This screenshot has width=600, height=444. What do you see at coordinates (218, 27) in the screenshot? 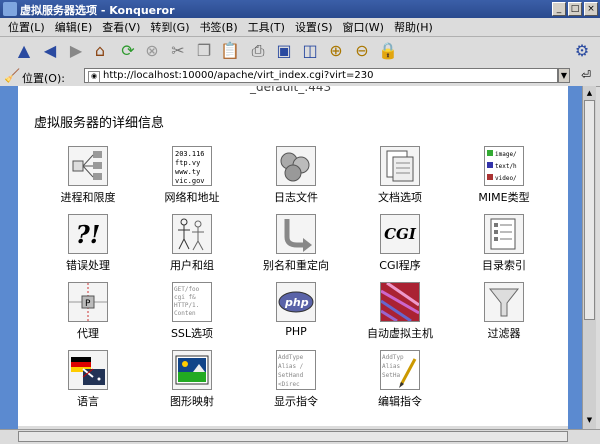
I see `menu-bookmarks: 书签(B)` at bounding box center [218, 27].